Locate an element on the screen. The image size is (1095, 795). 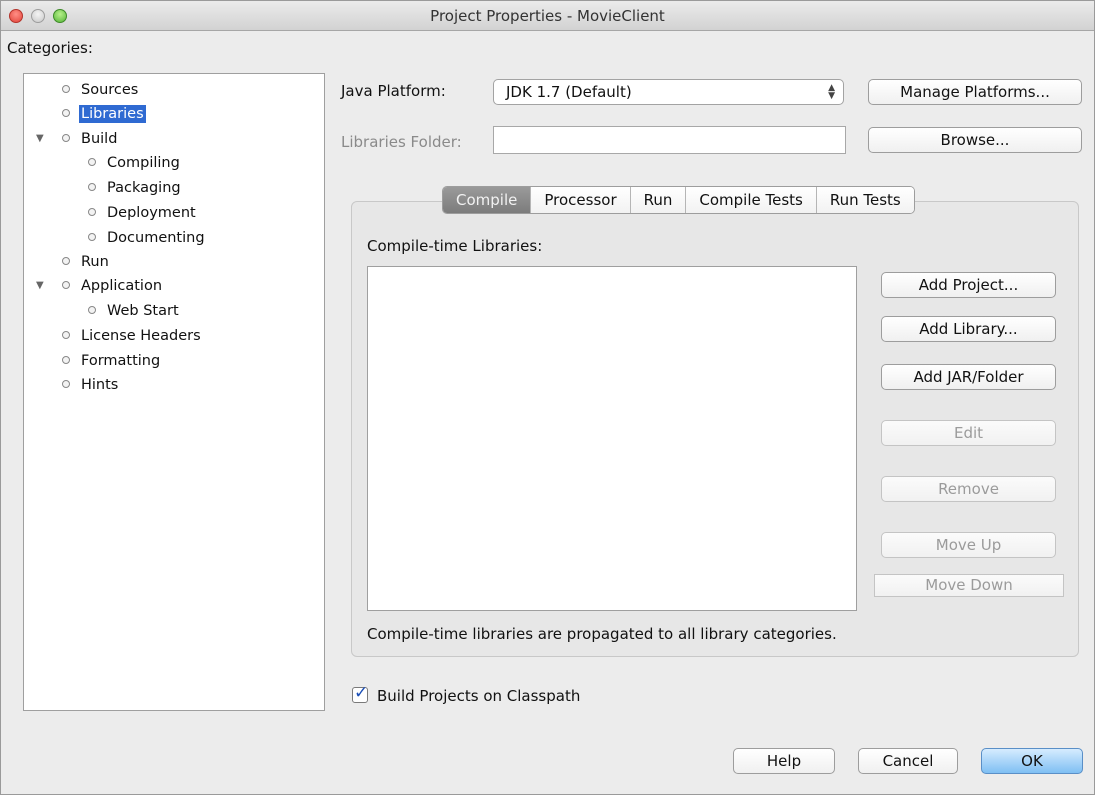
tree-item-formatting: Formatting is located at coordinates (112, 361).